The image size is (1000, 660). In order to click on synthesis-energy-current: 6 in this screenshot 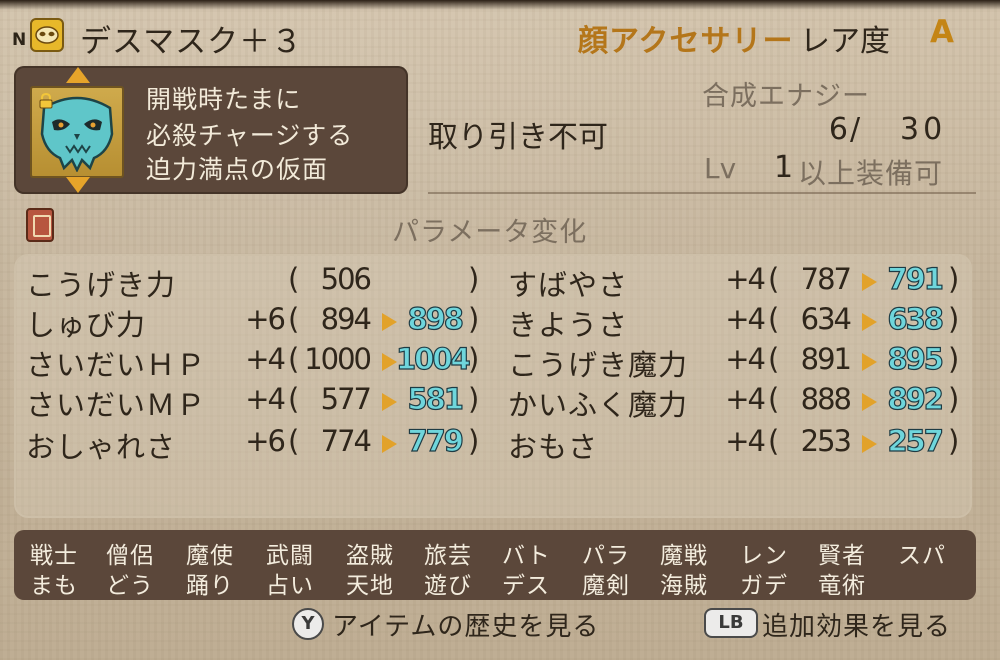, I will do `click(838, 129)`.